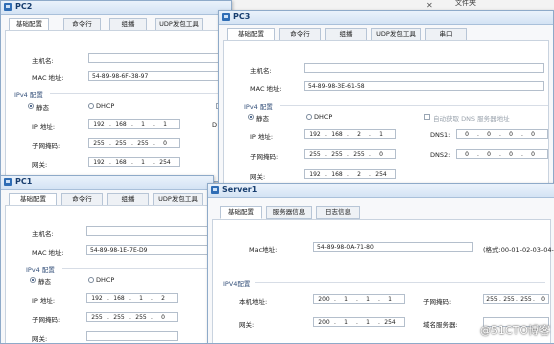 Image resolution: width=554 pixels, height=344 pixels. I want to click on tab-server-info: 服务器信息, so click(289, 212).